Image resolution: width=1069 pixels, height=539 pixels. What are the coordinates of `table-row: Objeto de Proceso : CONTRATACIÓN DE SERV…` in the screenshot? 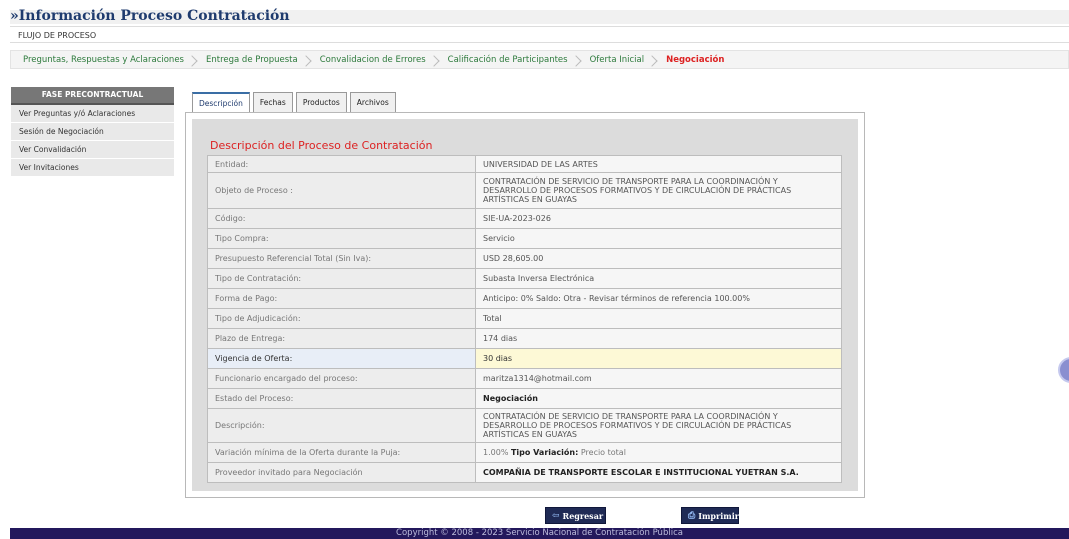 It's located at (524, 190).